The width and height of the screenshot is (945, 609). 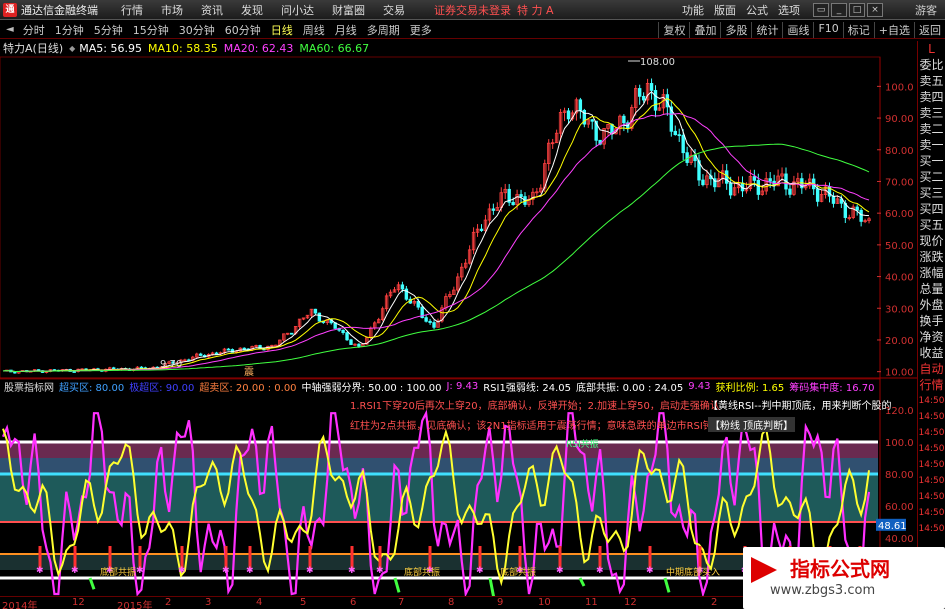 What do you see at coordinates (931, 241) in the screenshot?
I see `sidebar-item: 现价` at bounding box center [931, 241].